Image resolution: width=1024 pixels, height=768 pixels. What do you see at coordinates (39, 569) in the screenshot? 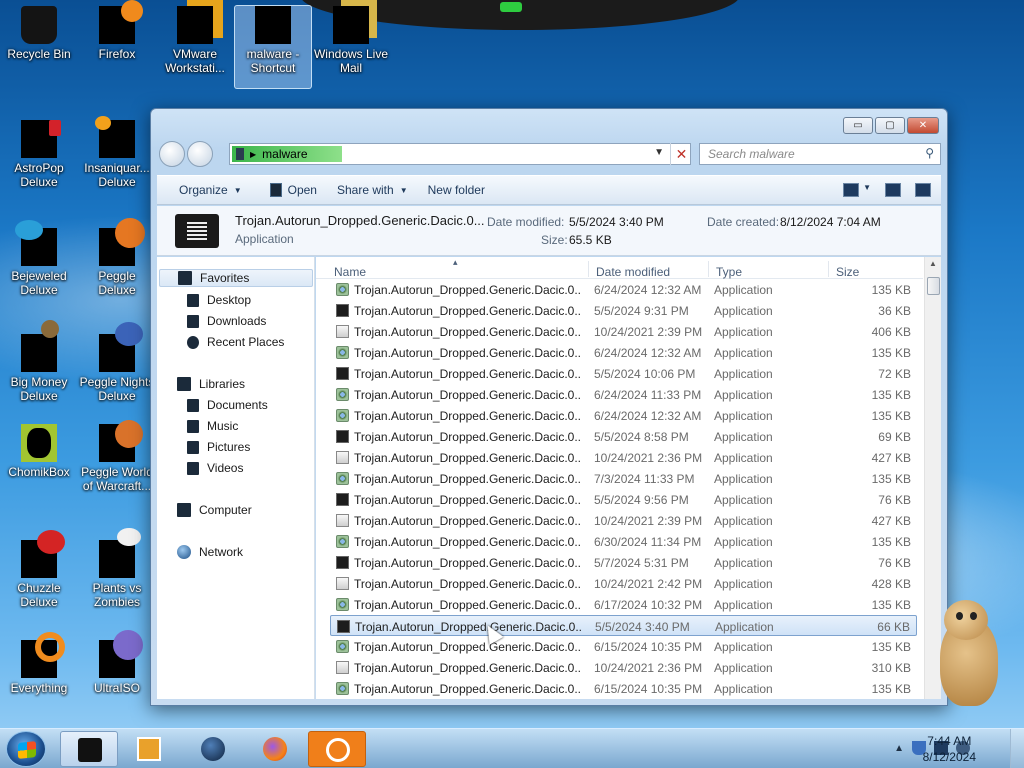
I see `desktop-icon-chuzzle: Chuzzle Deluxe` at bounding box center [39, 569].